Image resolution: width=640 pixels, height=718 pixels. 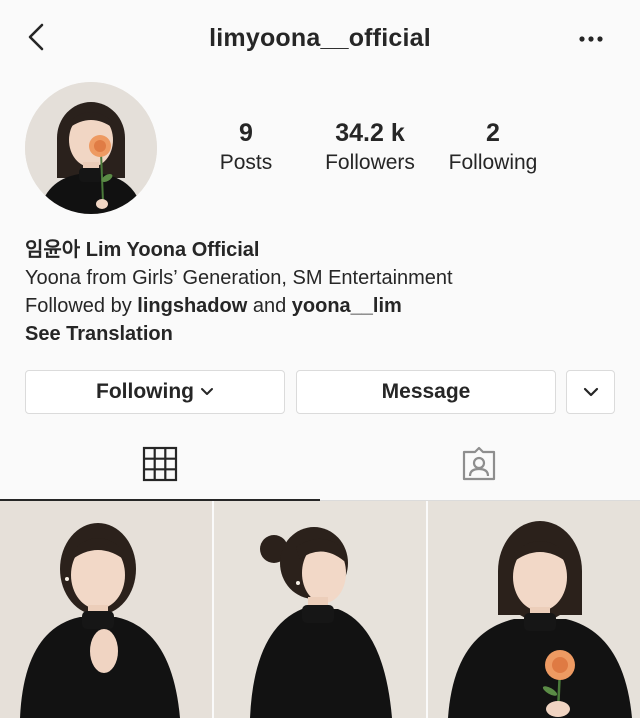 I want to click on tab-tagged, so click(x=480, y=470).